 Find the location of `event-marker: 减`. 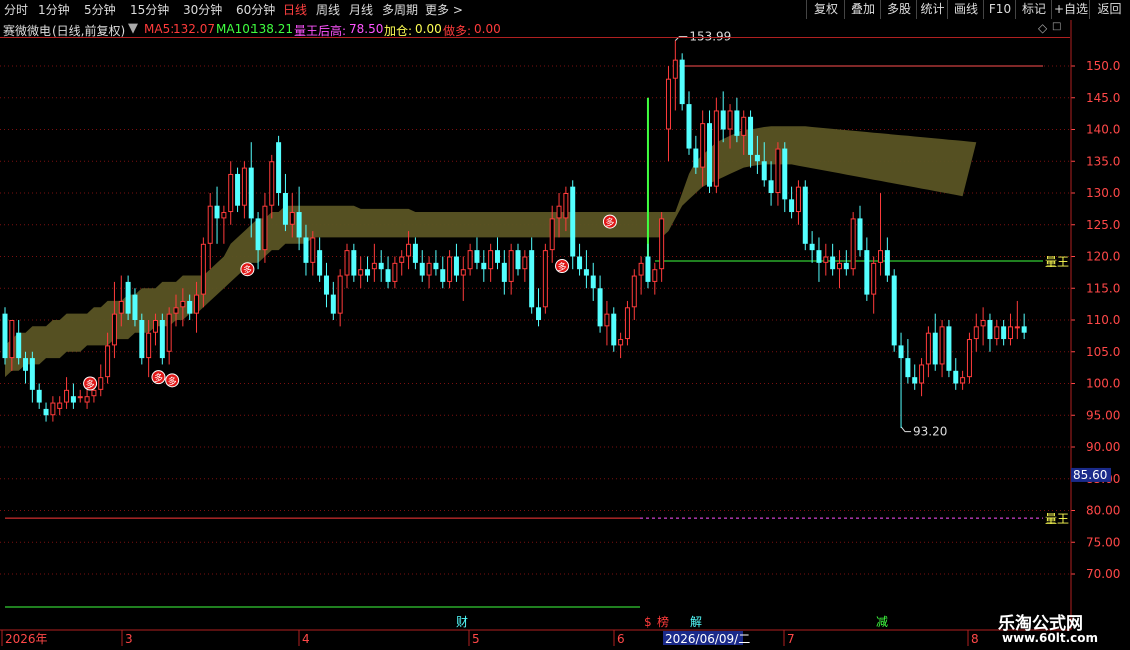

event-marker: 减 is located at coordinates (882, 622).